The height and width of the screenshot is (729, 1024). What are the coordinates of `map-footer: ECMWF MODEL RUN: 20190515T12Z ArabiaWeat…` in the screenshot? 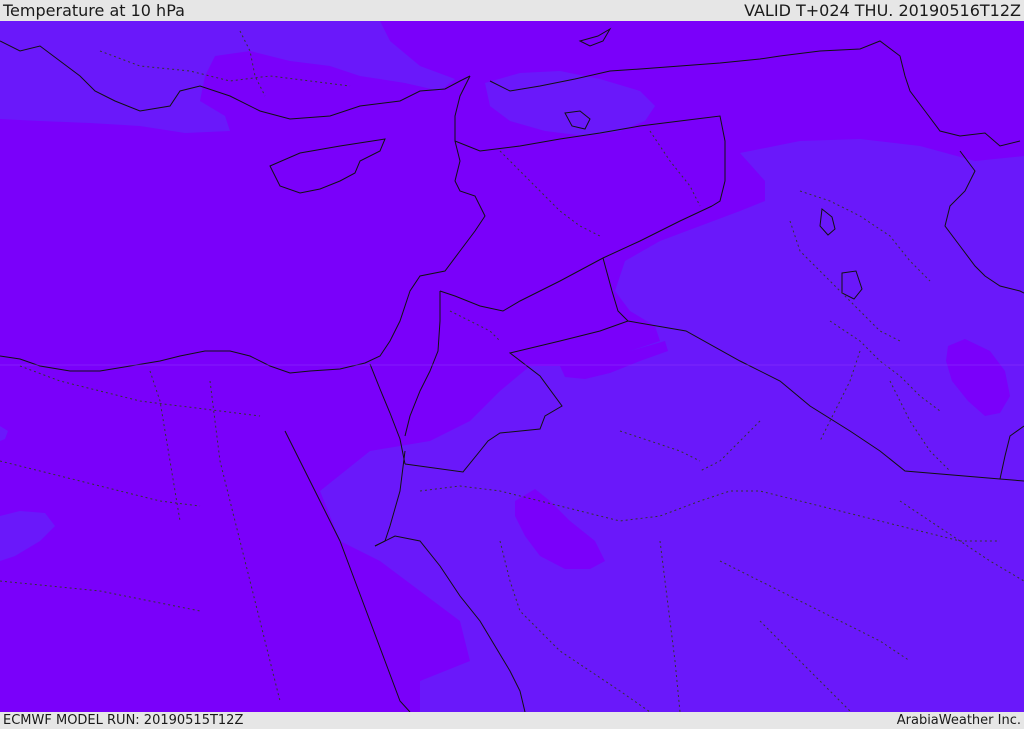 It's located at (512, 720).